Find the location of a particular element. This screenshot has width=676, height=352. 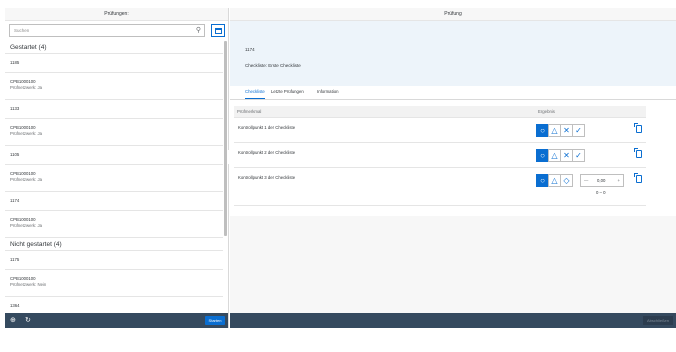

diamond-icon: ◇ is located at coordinates (566, 180).